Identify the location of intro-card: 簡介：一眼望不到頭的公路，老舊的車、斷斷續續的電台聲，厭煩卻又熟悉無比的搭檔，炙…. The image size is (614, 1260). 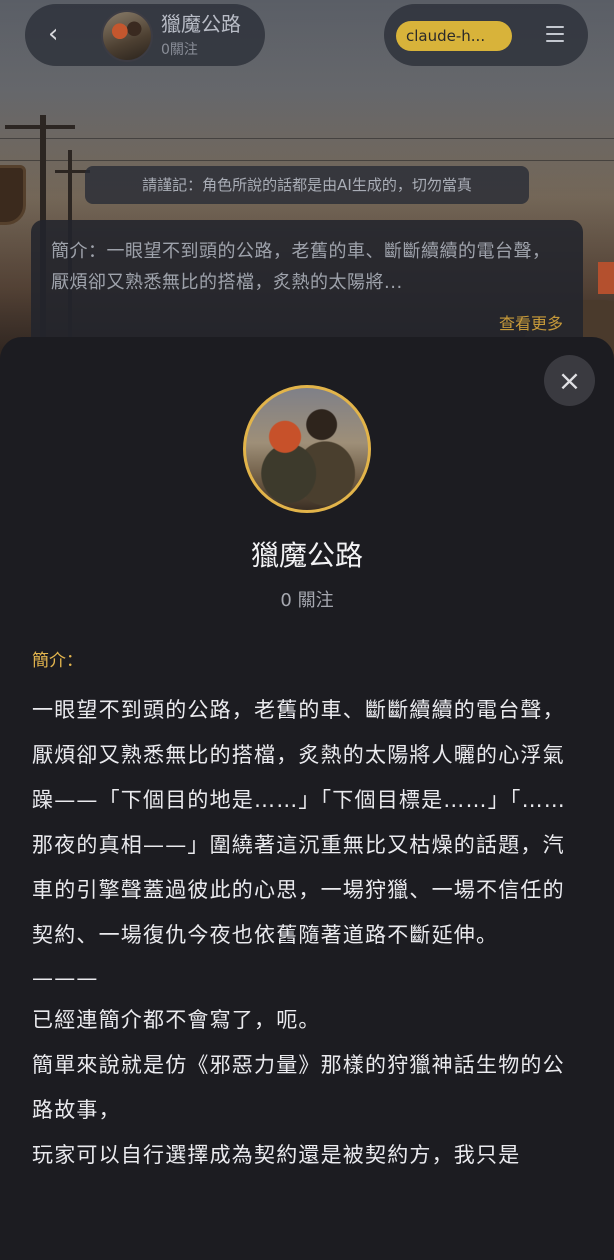
(307, 285).